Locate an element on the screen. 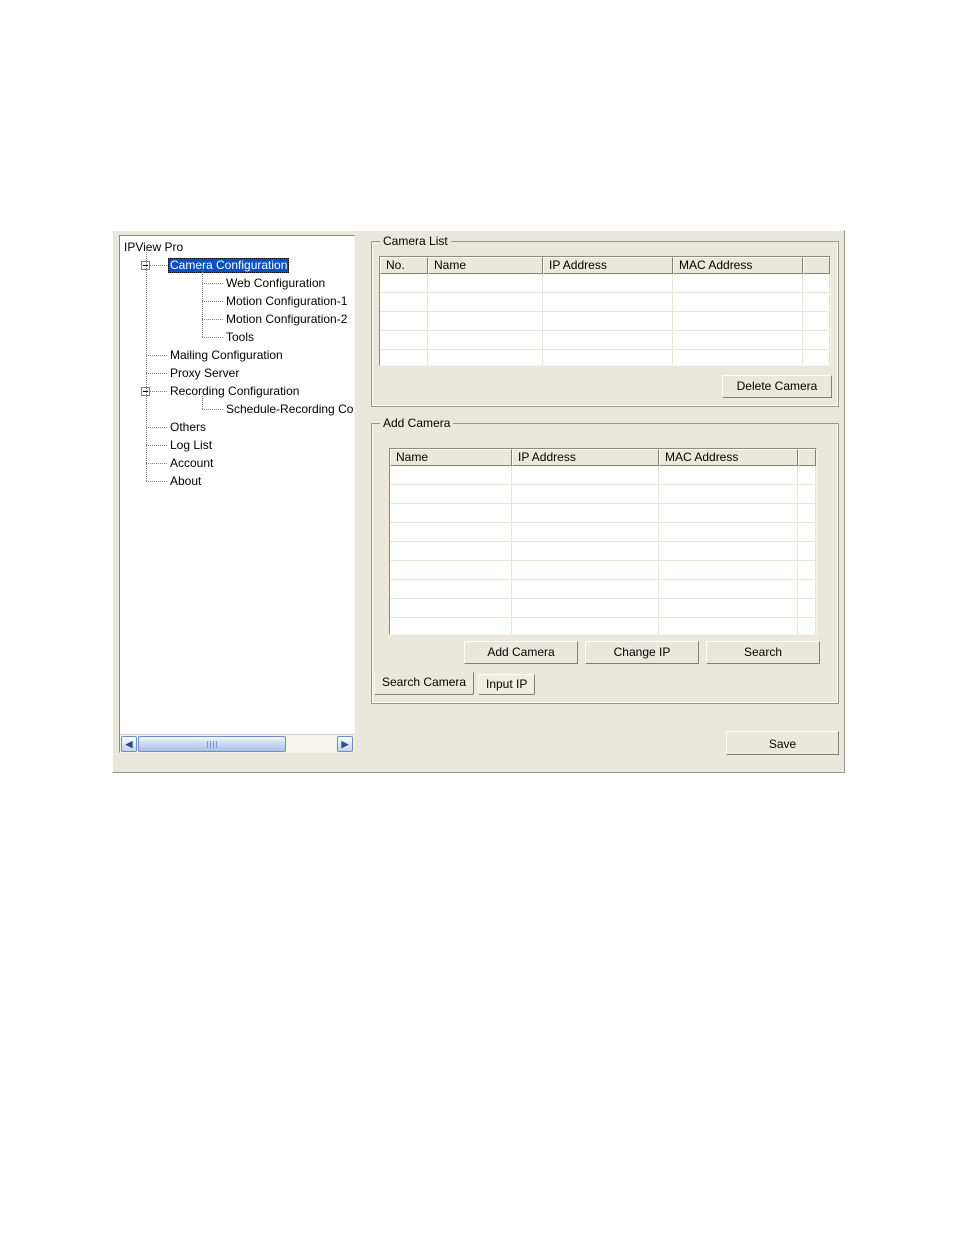  scroll-left-arrow-icon: ◀ is located at coordinates (129, 744).